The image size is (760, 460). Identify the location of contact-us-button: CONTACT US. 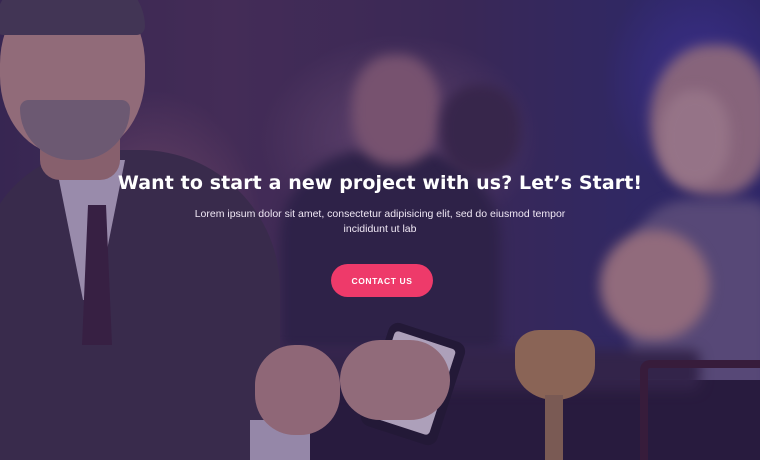
(382, 280).